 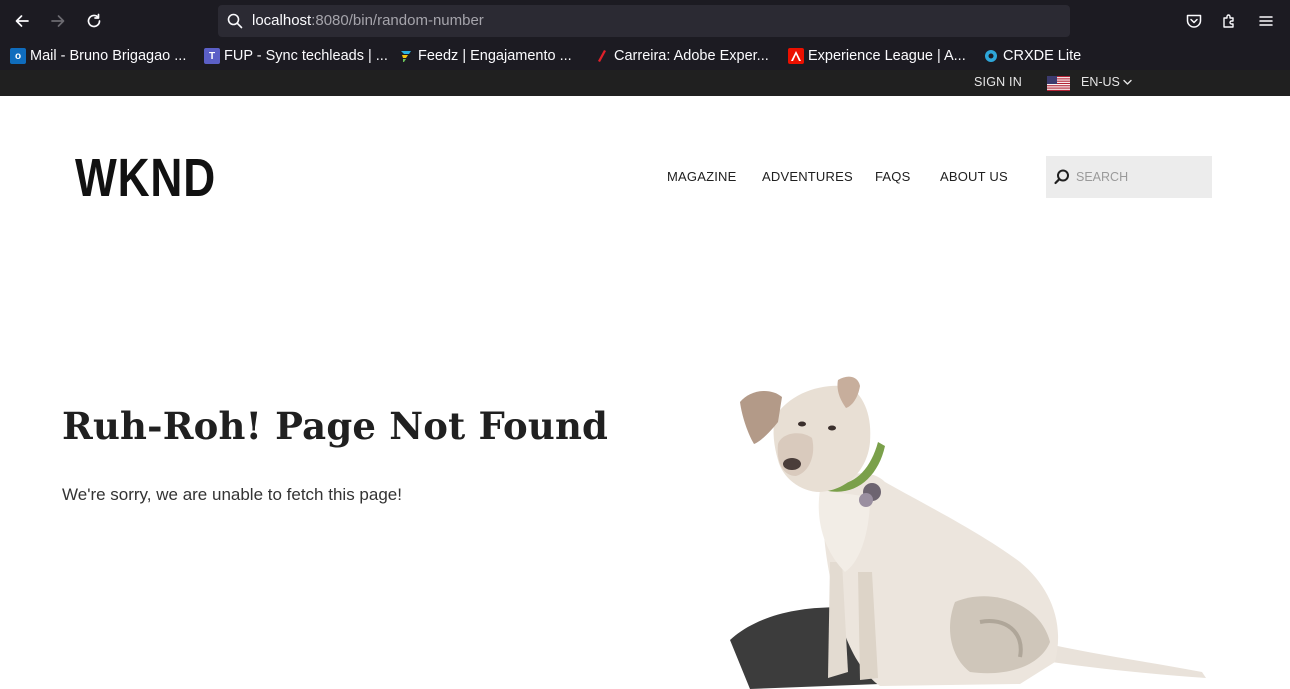 I want to click on site-search, so click(x=1129, y=177).